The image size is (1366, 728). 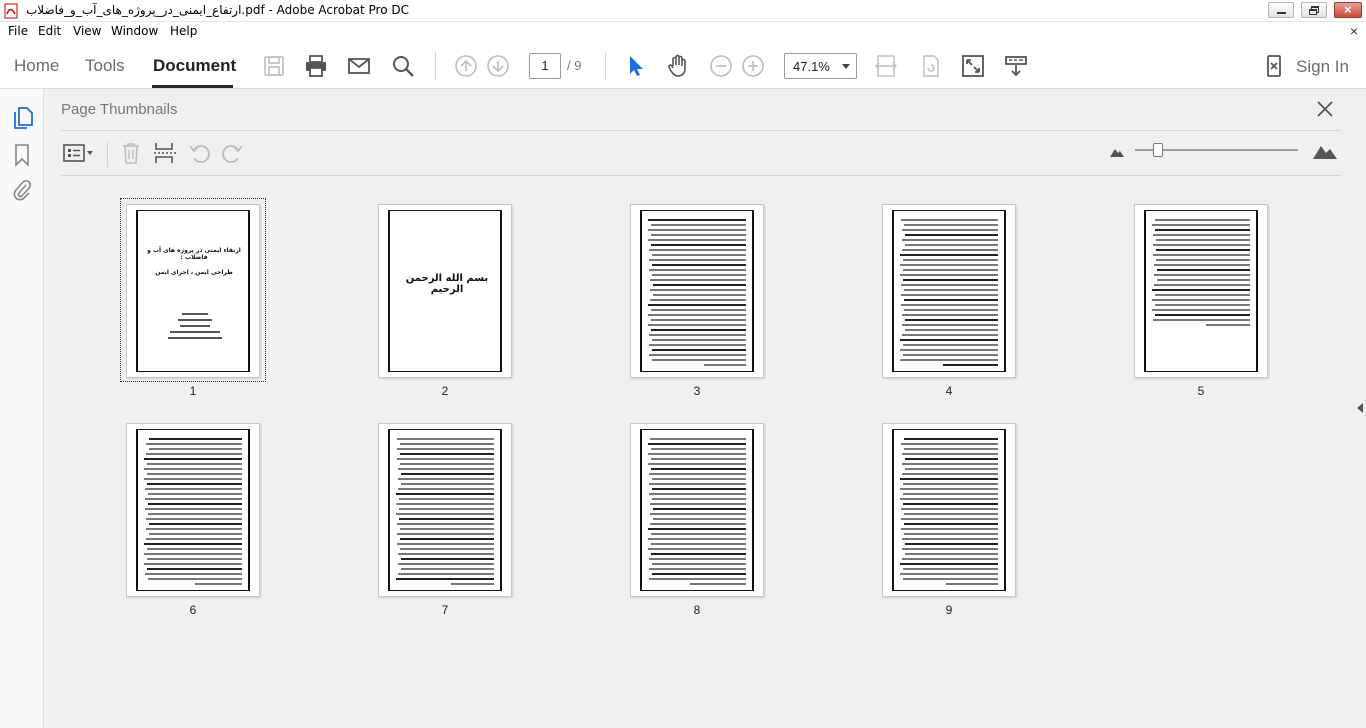 What do you see at coordinates (316, 66) in the screenshot?
I see `print-icon` at bounding box center [316, 66].